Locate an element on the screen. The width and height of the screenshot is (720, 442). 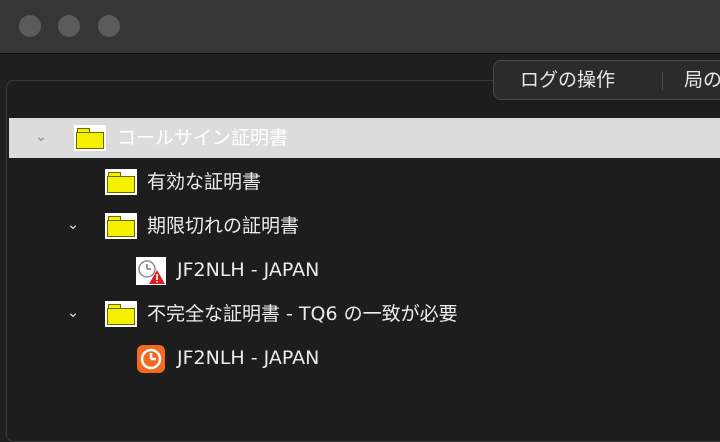
close-window-button is located at coordinates (30, 26).